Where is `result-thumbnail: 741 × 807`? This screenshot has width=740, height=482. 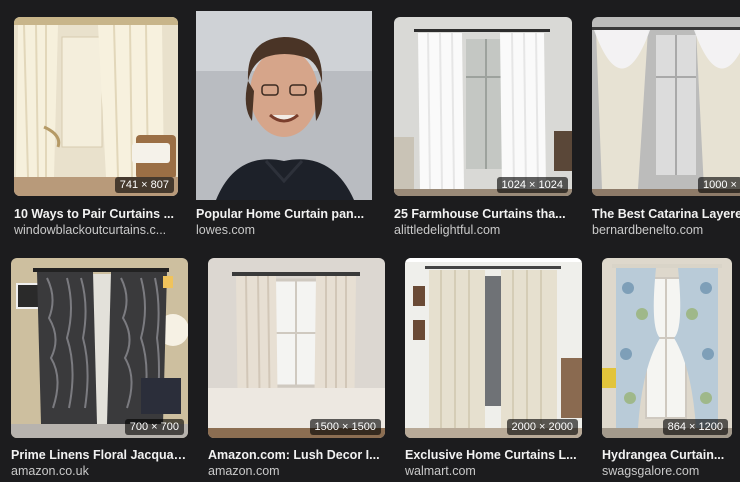
result-thumbnail: 741 × 807 is located at coordinates (96, 106).